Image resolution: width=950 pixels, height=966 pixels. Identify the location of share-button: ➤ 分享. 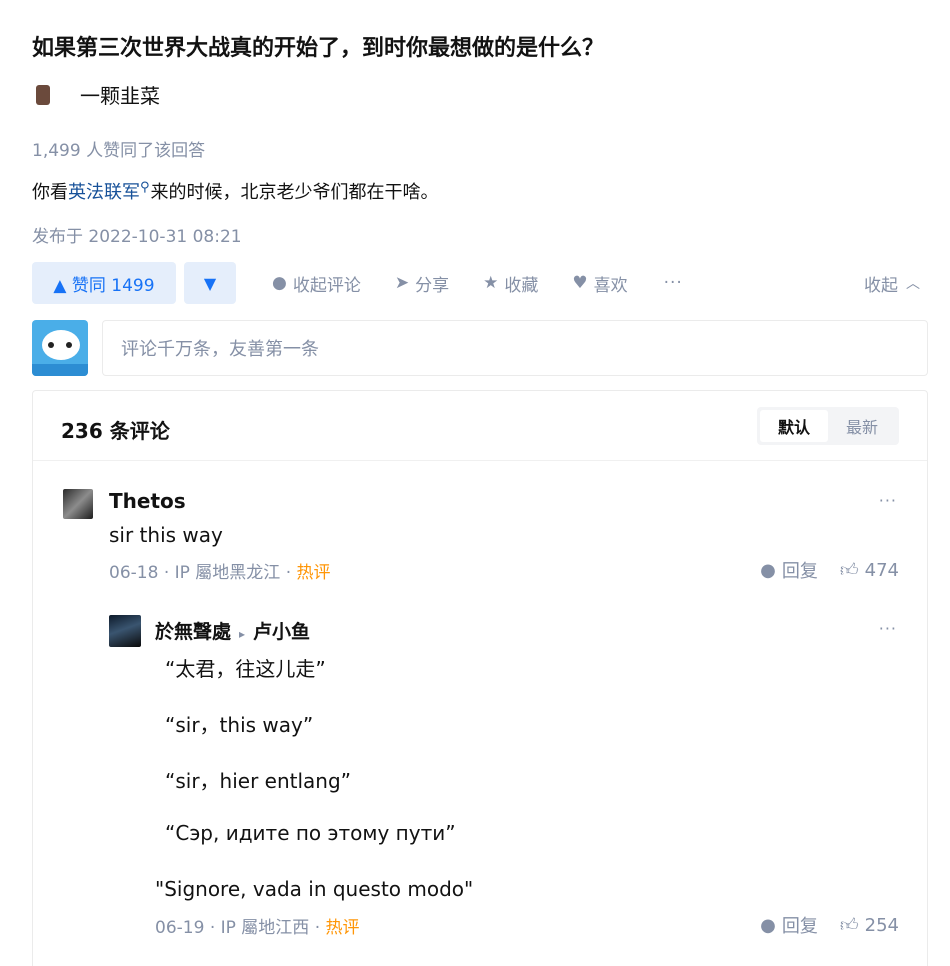
(422, 283).